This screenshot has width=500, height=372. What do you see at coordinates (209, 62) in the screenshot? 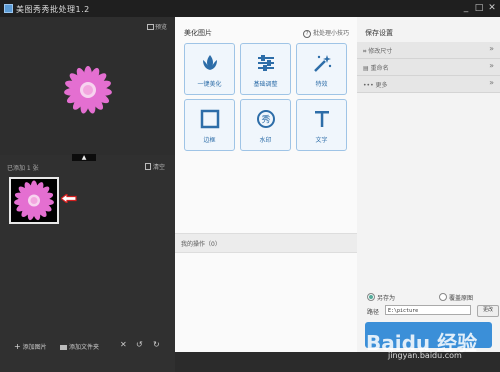
I see `lotus-icon` at bounding box center [209, 62].